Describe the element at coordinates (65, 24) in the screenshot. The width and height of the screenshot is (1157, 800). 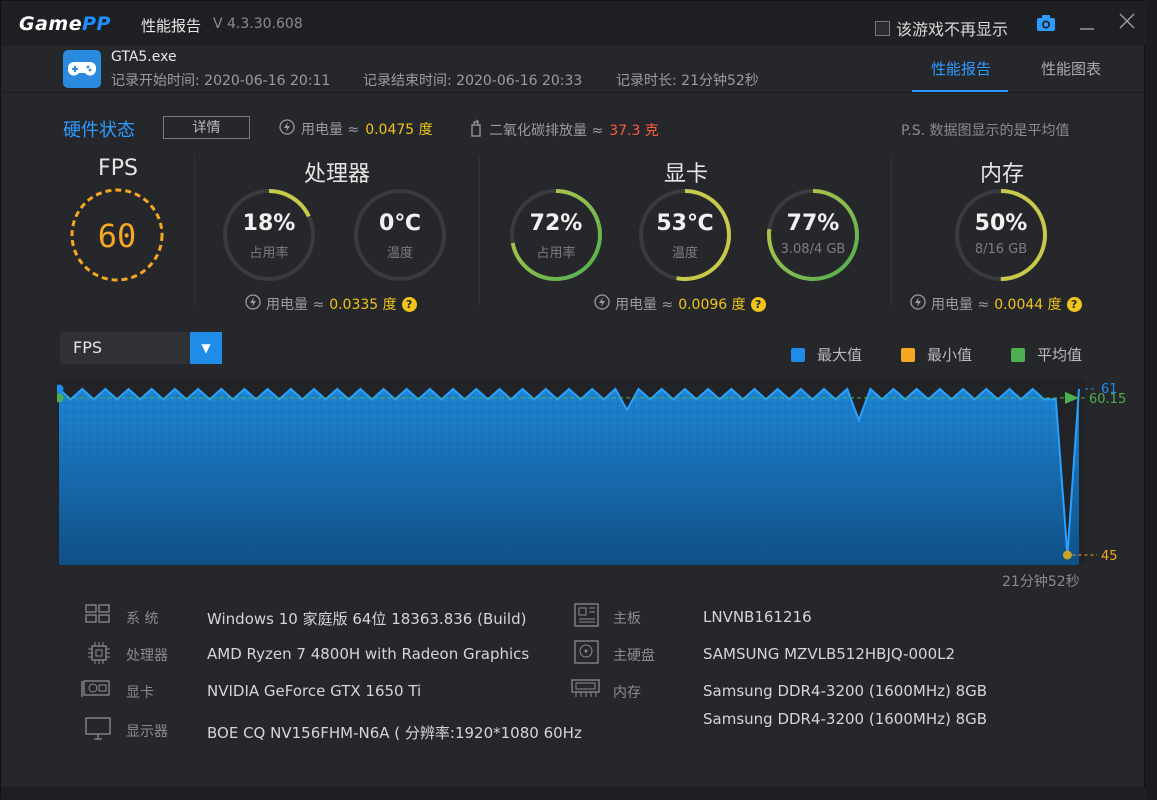
I see `app-logo: GamePP` at that location.